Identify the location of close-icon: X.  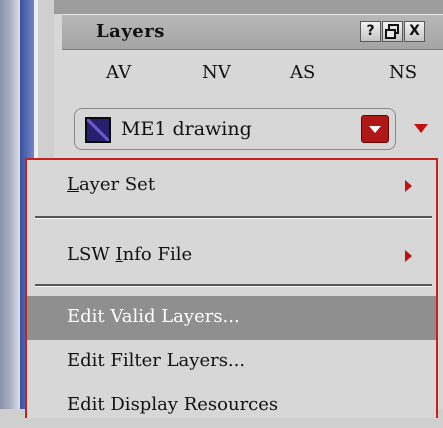
(414, 31).